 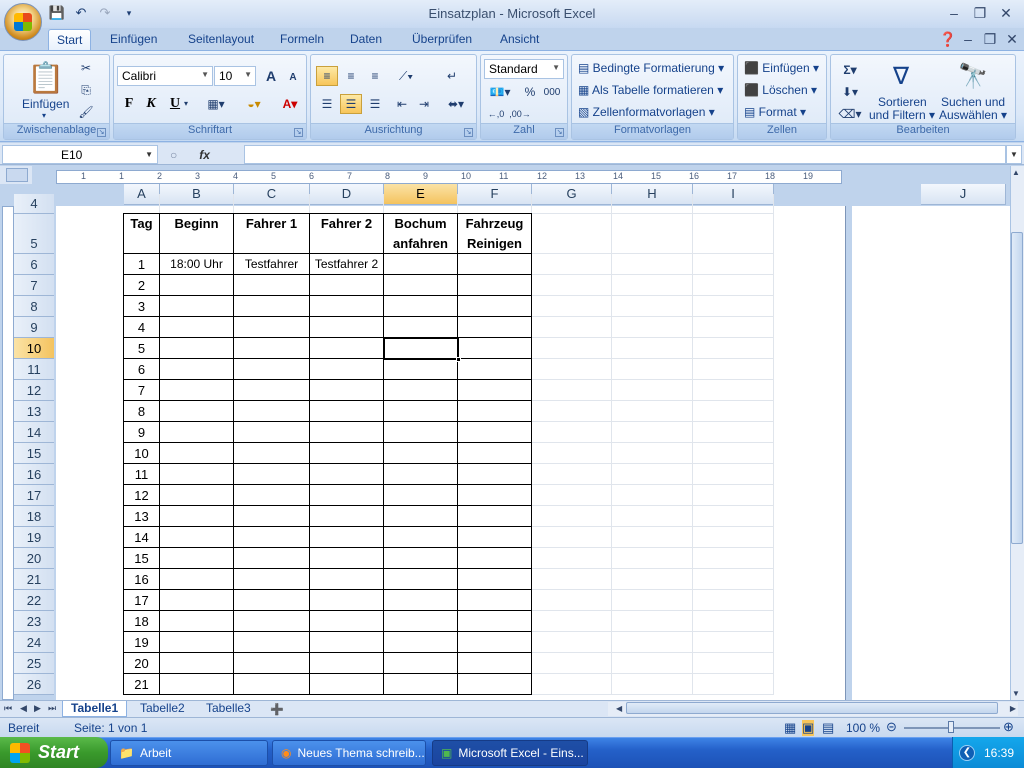 I want to click on insert-sheet-icon: ➕, so click(x=277, y=709).